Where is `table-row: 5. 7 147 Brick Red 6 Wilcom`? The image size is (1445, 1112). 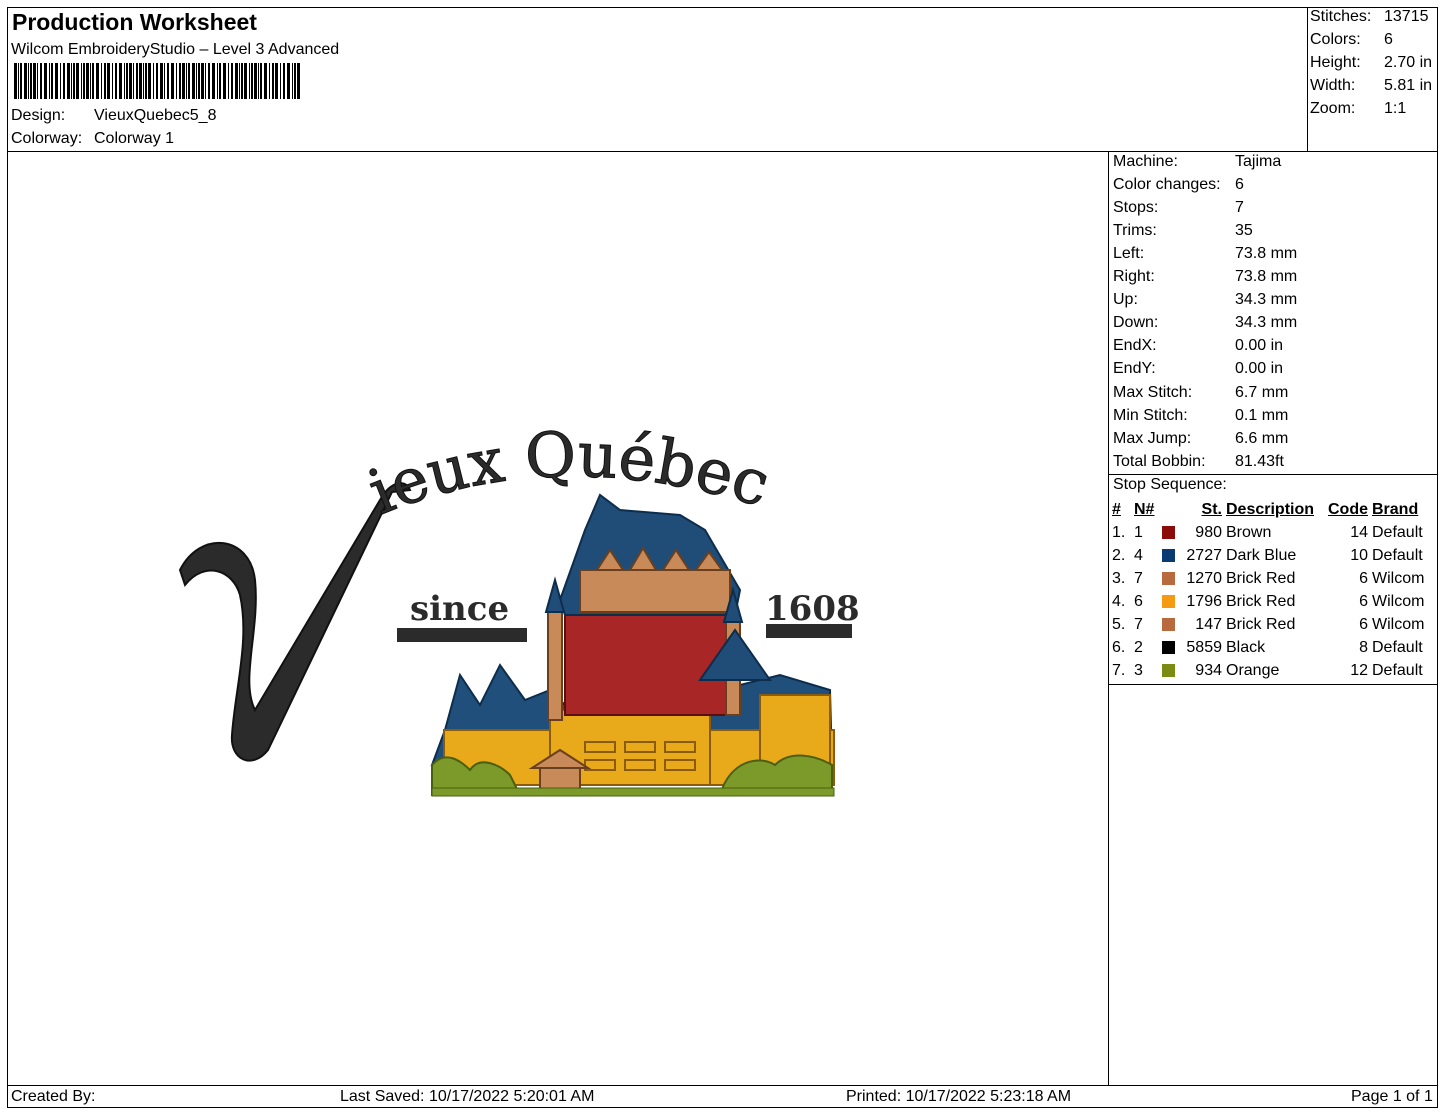
table-row: 5. 7 147 Brick Red 6 Wilcom is located at coordinates (1270, 624).